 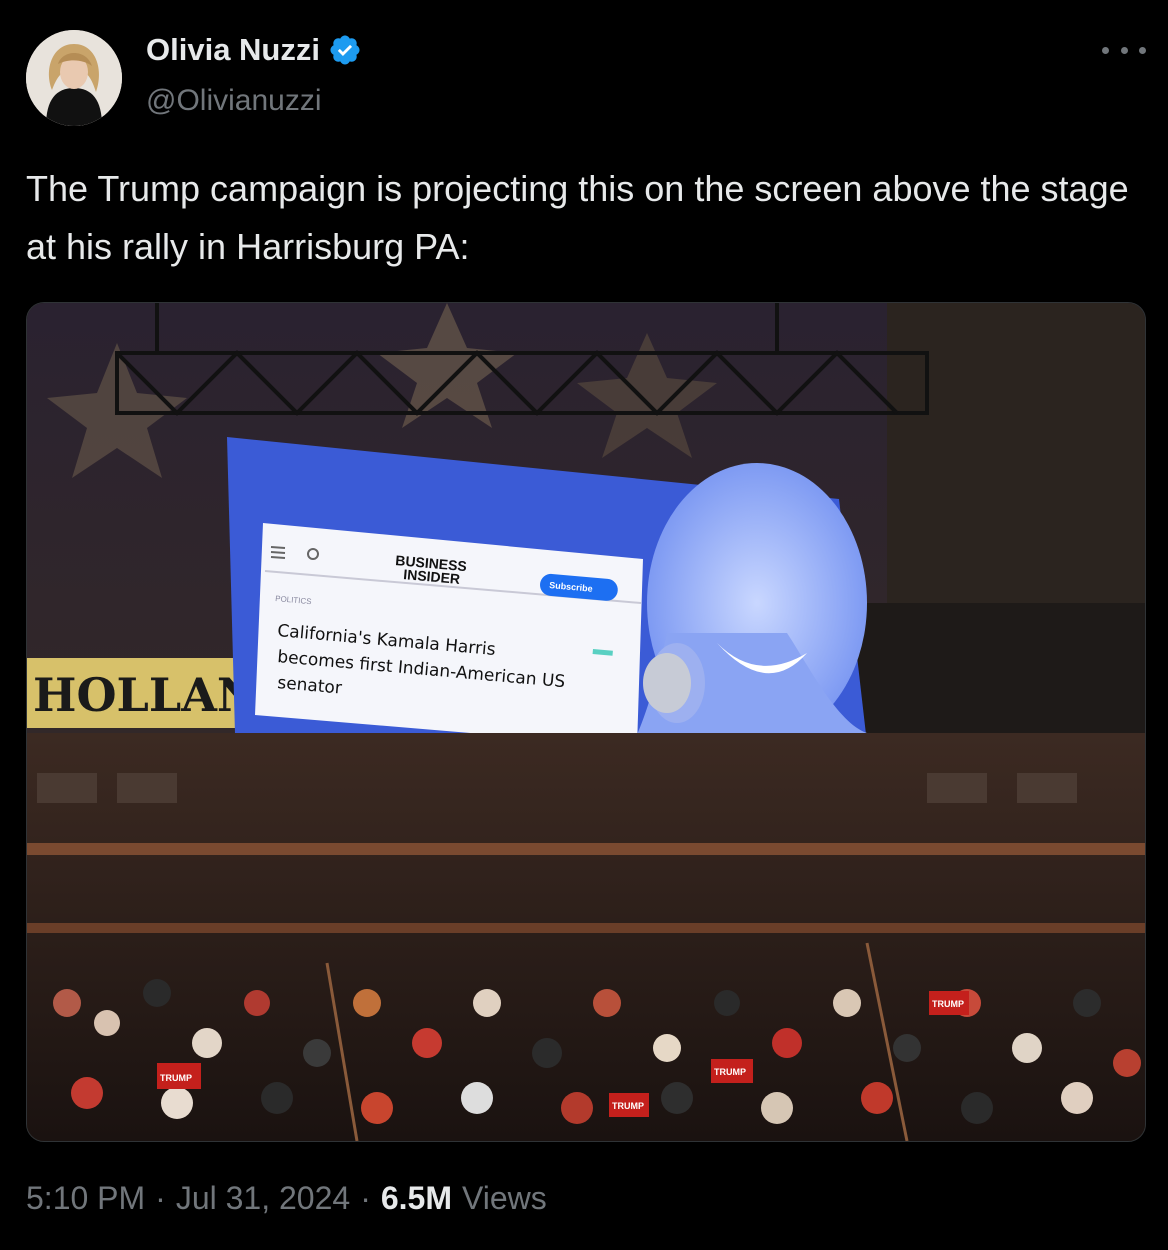 What do you see at coordinates (345, 50) in the screenshot?
I see `verified-badge-icon` at bounding box center [345, 50].